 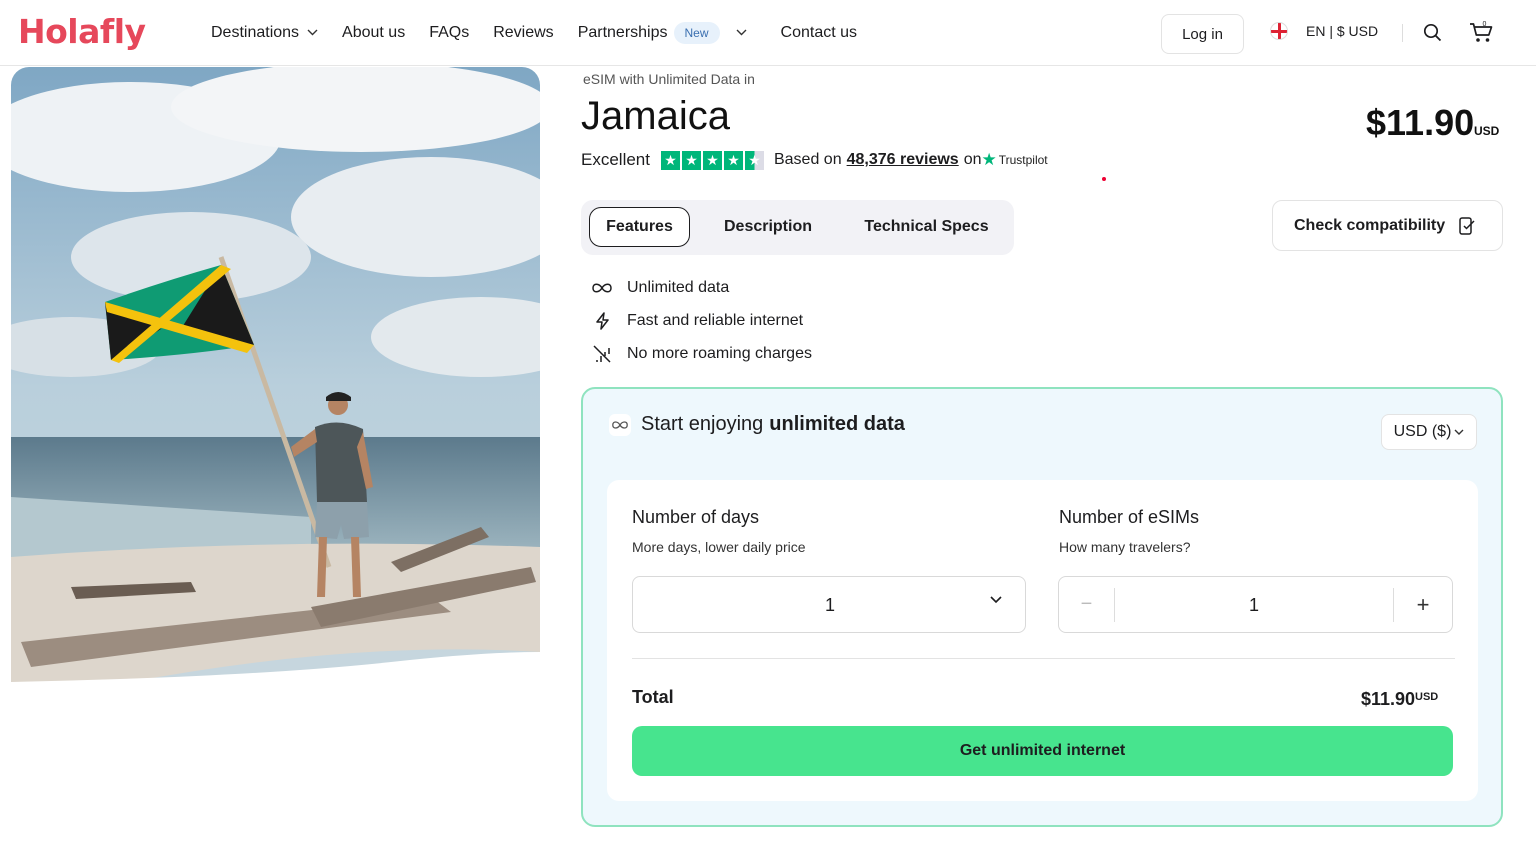 I want to click on page-title: Jamaica, so click(x=655, y=116).